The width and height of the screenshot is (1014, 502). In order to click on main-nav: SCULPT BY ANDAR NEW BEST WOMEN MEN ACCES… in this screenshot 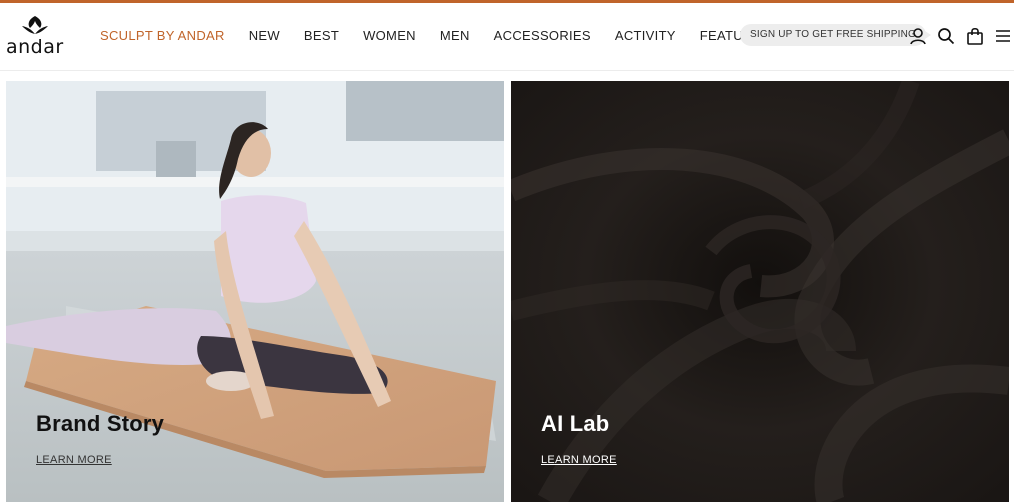, I will do `click(447, 35)`.